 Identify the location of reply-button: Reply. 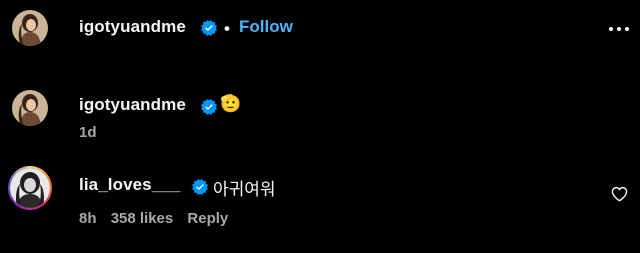
(207, 218).